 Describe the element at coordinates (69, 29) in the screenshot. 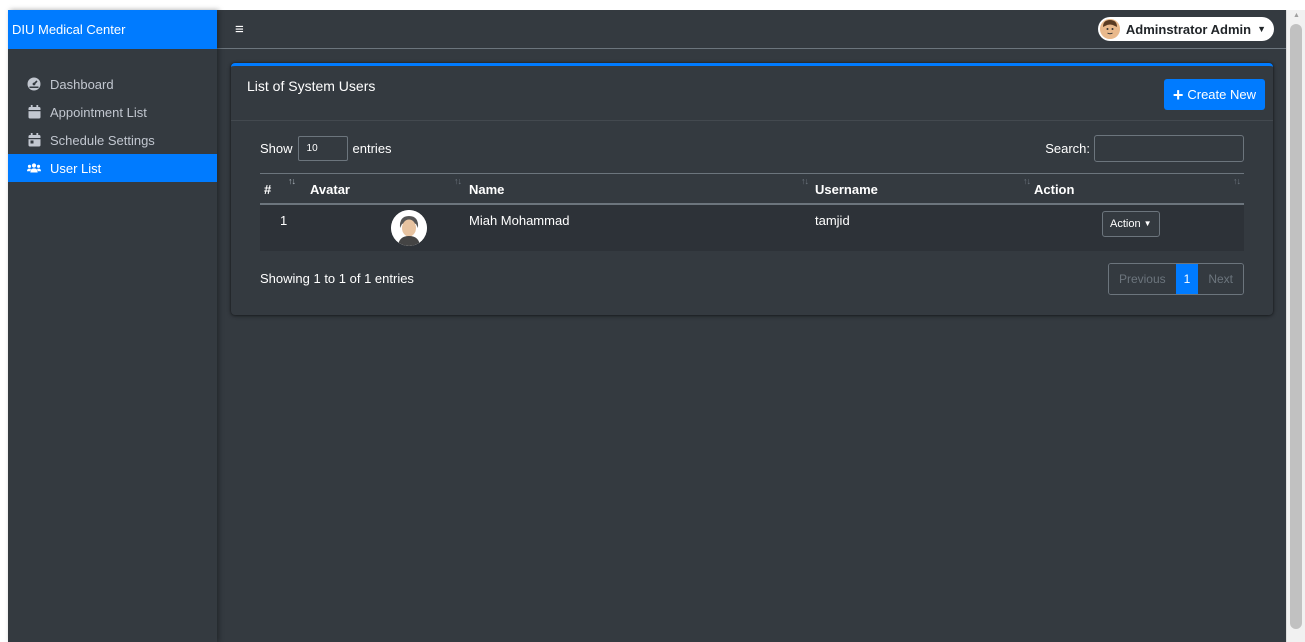

I see `brand-text: DIU Medical Center` at that location.